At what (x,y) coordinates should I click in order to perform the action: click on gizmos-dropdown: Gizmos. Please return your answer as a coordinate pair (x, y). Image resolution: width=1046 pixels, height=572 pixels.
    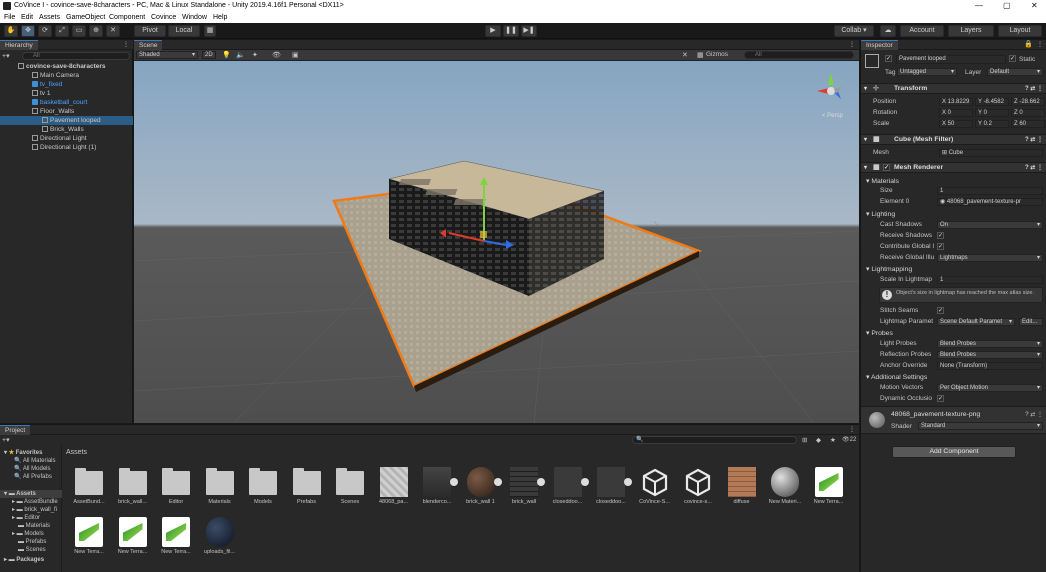
    Looking at the image, I should click on (717, 54).